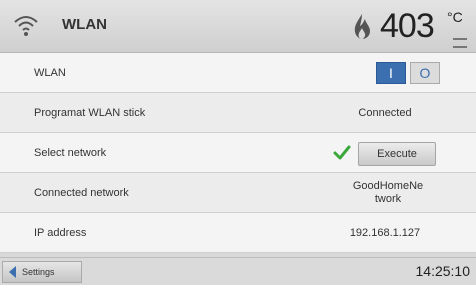  Describe the element at coordinates (391, 73) in the screenshot. I see `toggle-on-button: I` at that location.